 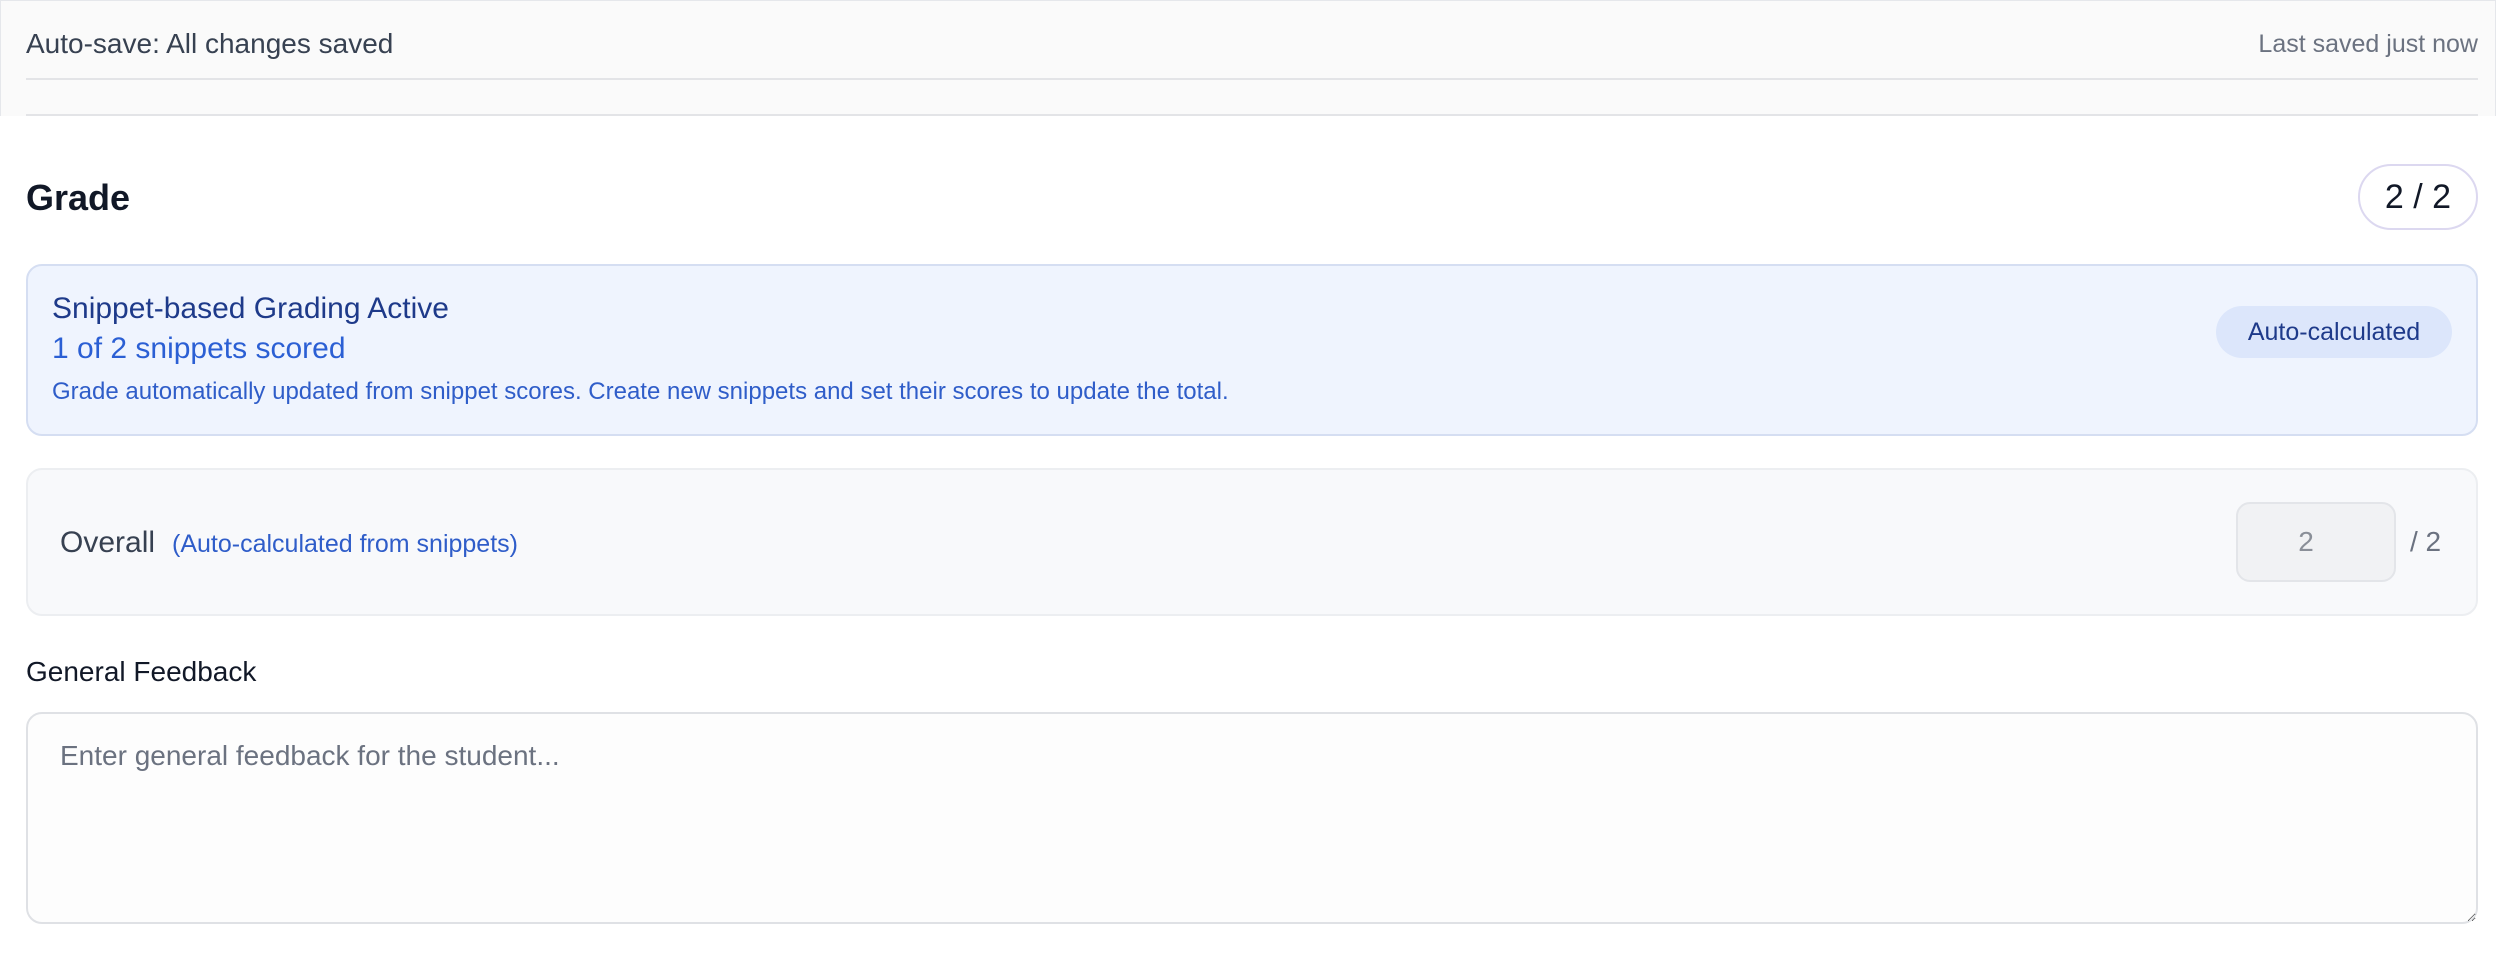 What do you see at coordinates (2418, 197) in the screenshot?
I see `grade-score-badge: 2 / 2` at bounding box center [2418, 197].